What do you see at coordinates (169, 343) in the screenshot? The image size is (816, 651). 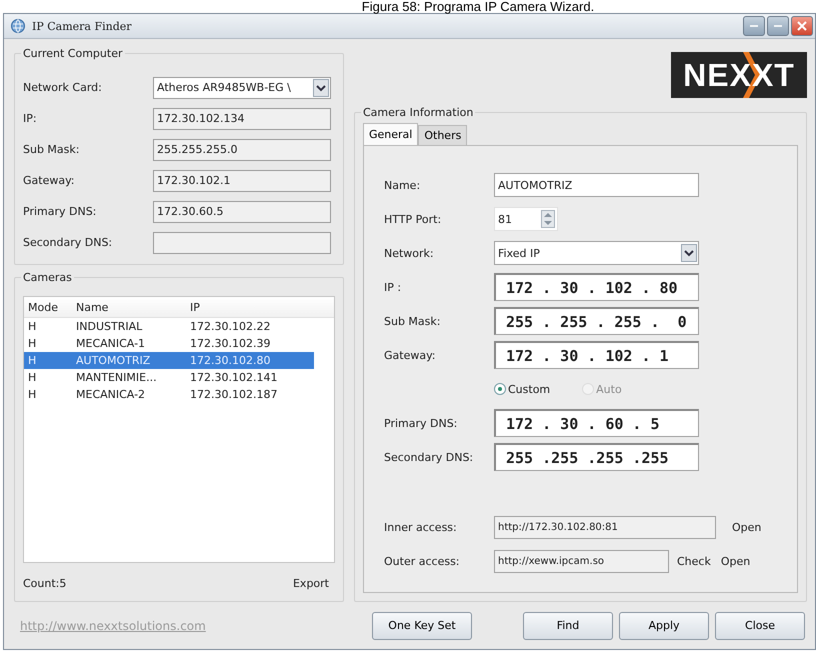 I see `list-row: H MECANICA-1 172.30.102.39` at bounding box center [169, 343].